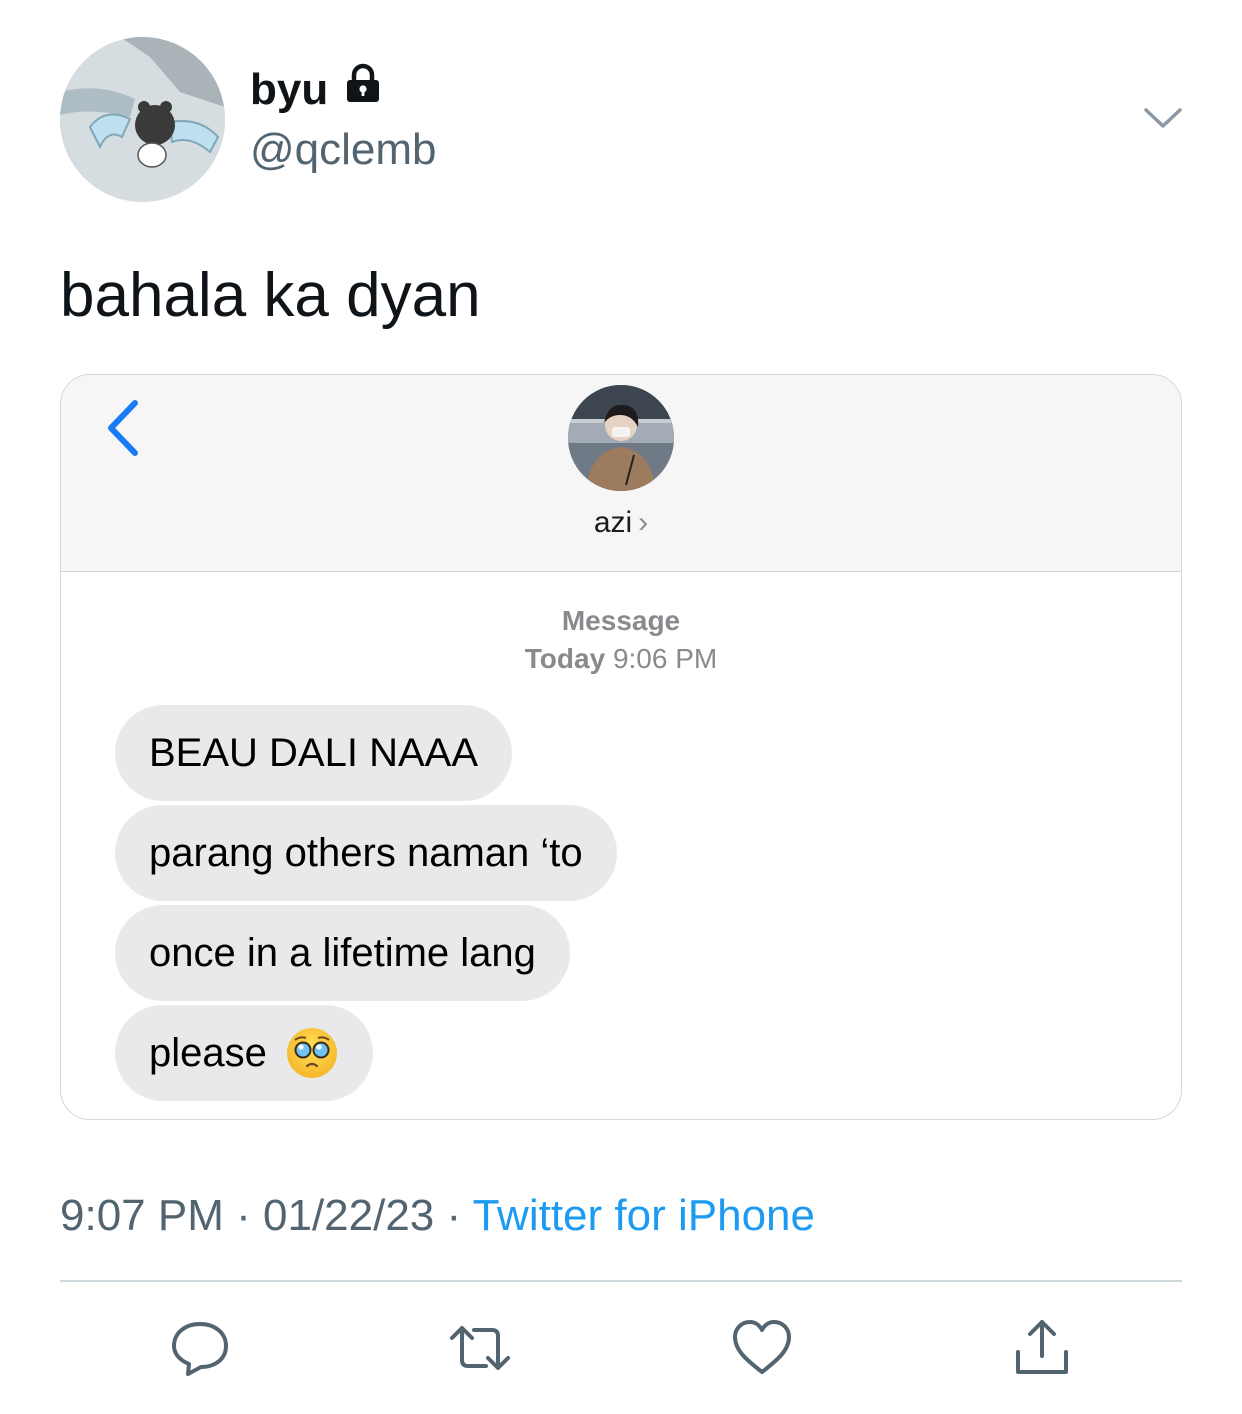  I want to click on contact-avatar, so click(621, 438).